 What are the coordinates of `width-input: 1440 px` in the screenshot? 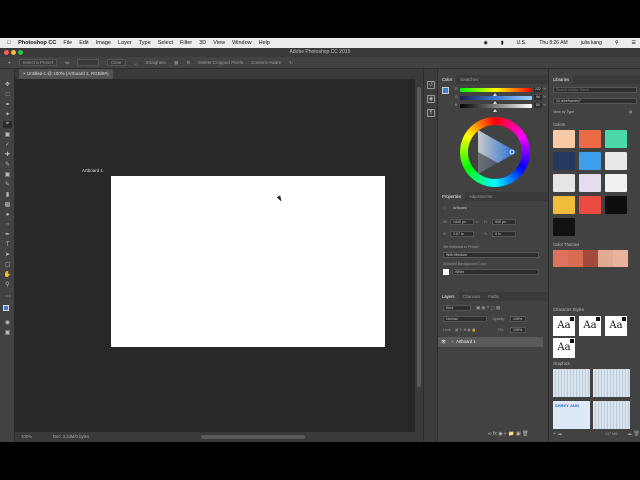 It's located at (462, 222).